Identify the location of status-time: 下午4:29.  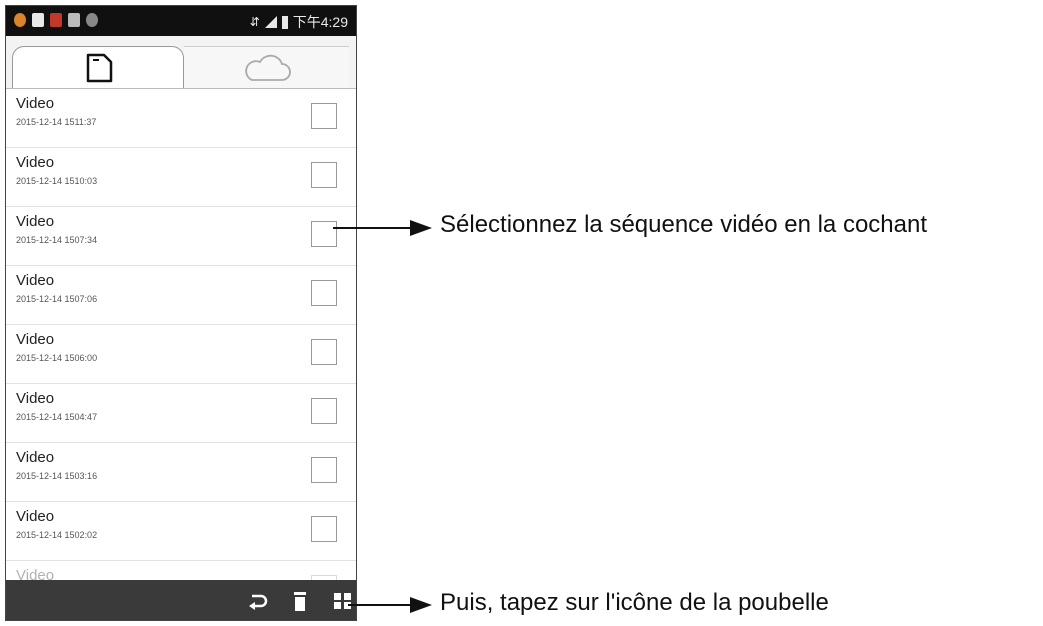
(320, 22).